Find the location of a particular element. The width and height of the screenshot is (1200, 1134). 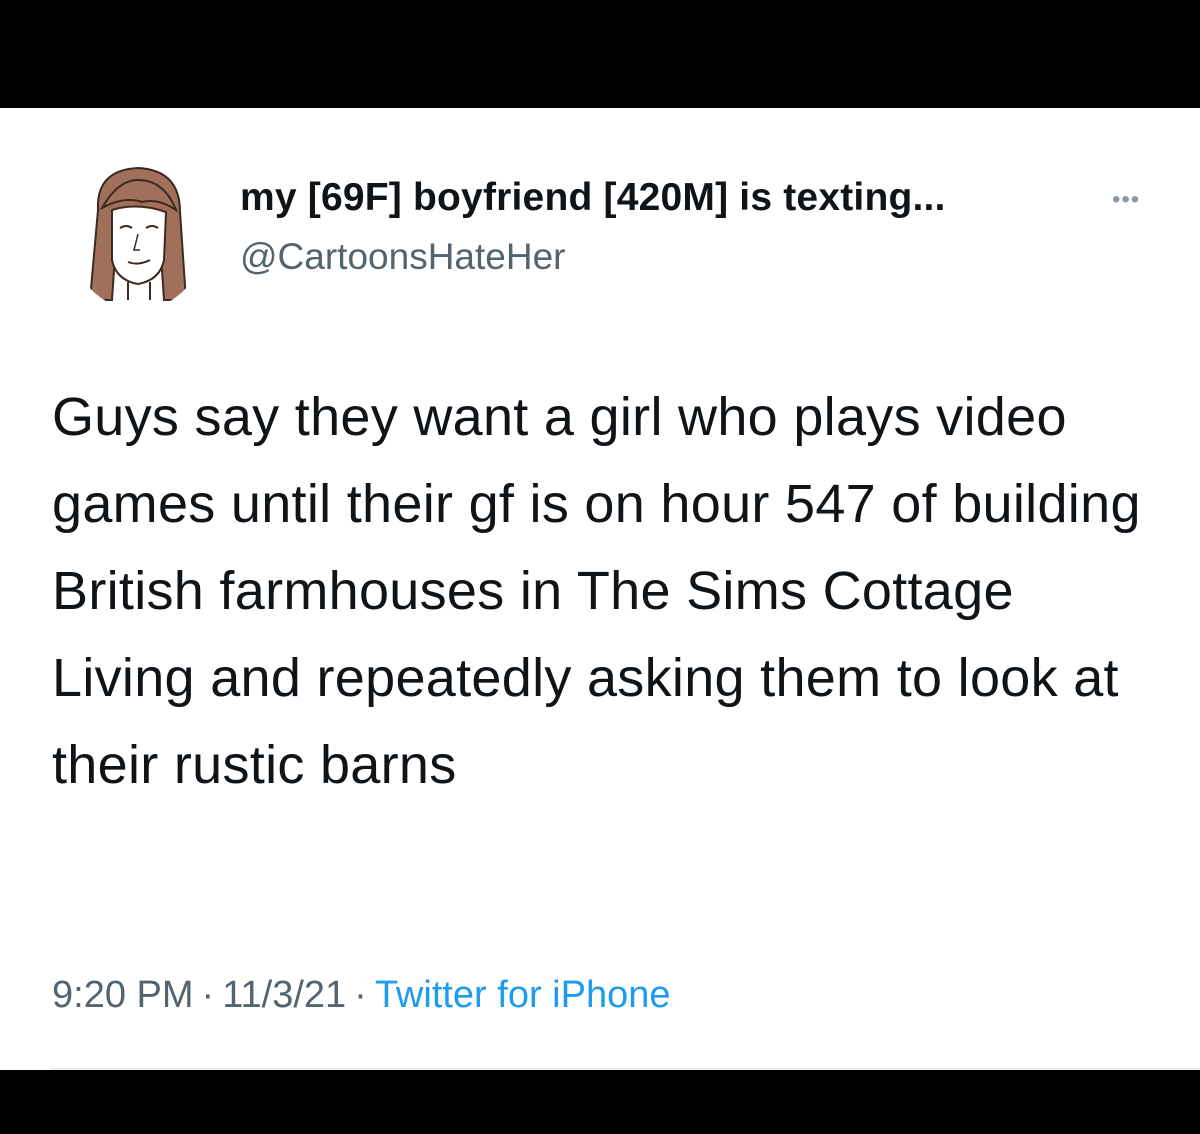

cartoon-woman-avatar-icon is located at coordinates (138, 233).